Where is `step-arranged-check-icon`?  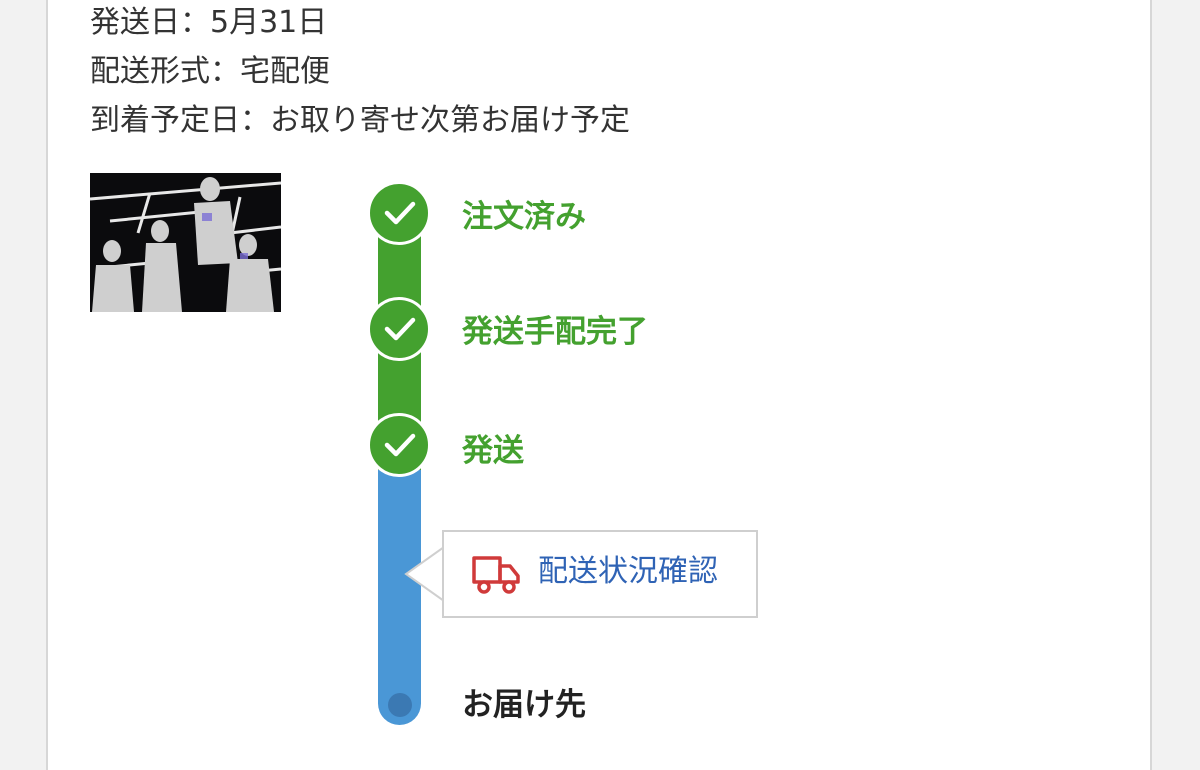
step-arranged-check-icon is located at coordinates (399, 329).